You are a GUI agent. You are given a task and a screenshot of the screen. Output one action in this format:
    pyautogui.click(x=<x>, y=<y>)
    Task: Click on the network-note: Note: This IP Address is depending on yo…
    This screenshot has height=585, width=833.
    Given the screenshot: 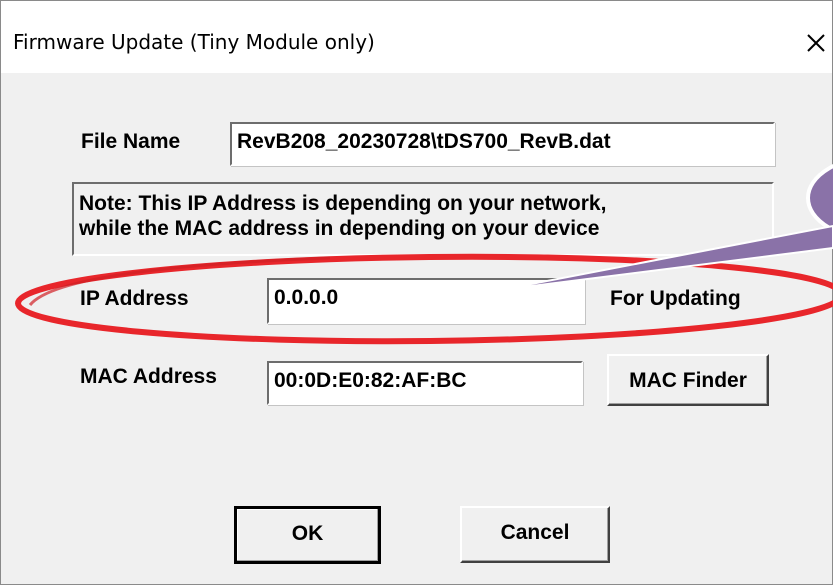 What is the action you would take?
    pyautogui.click(x=423, y=219)
    